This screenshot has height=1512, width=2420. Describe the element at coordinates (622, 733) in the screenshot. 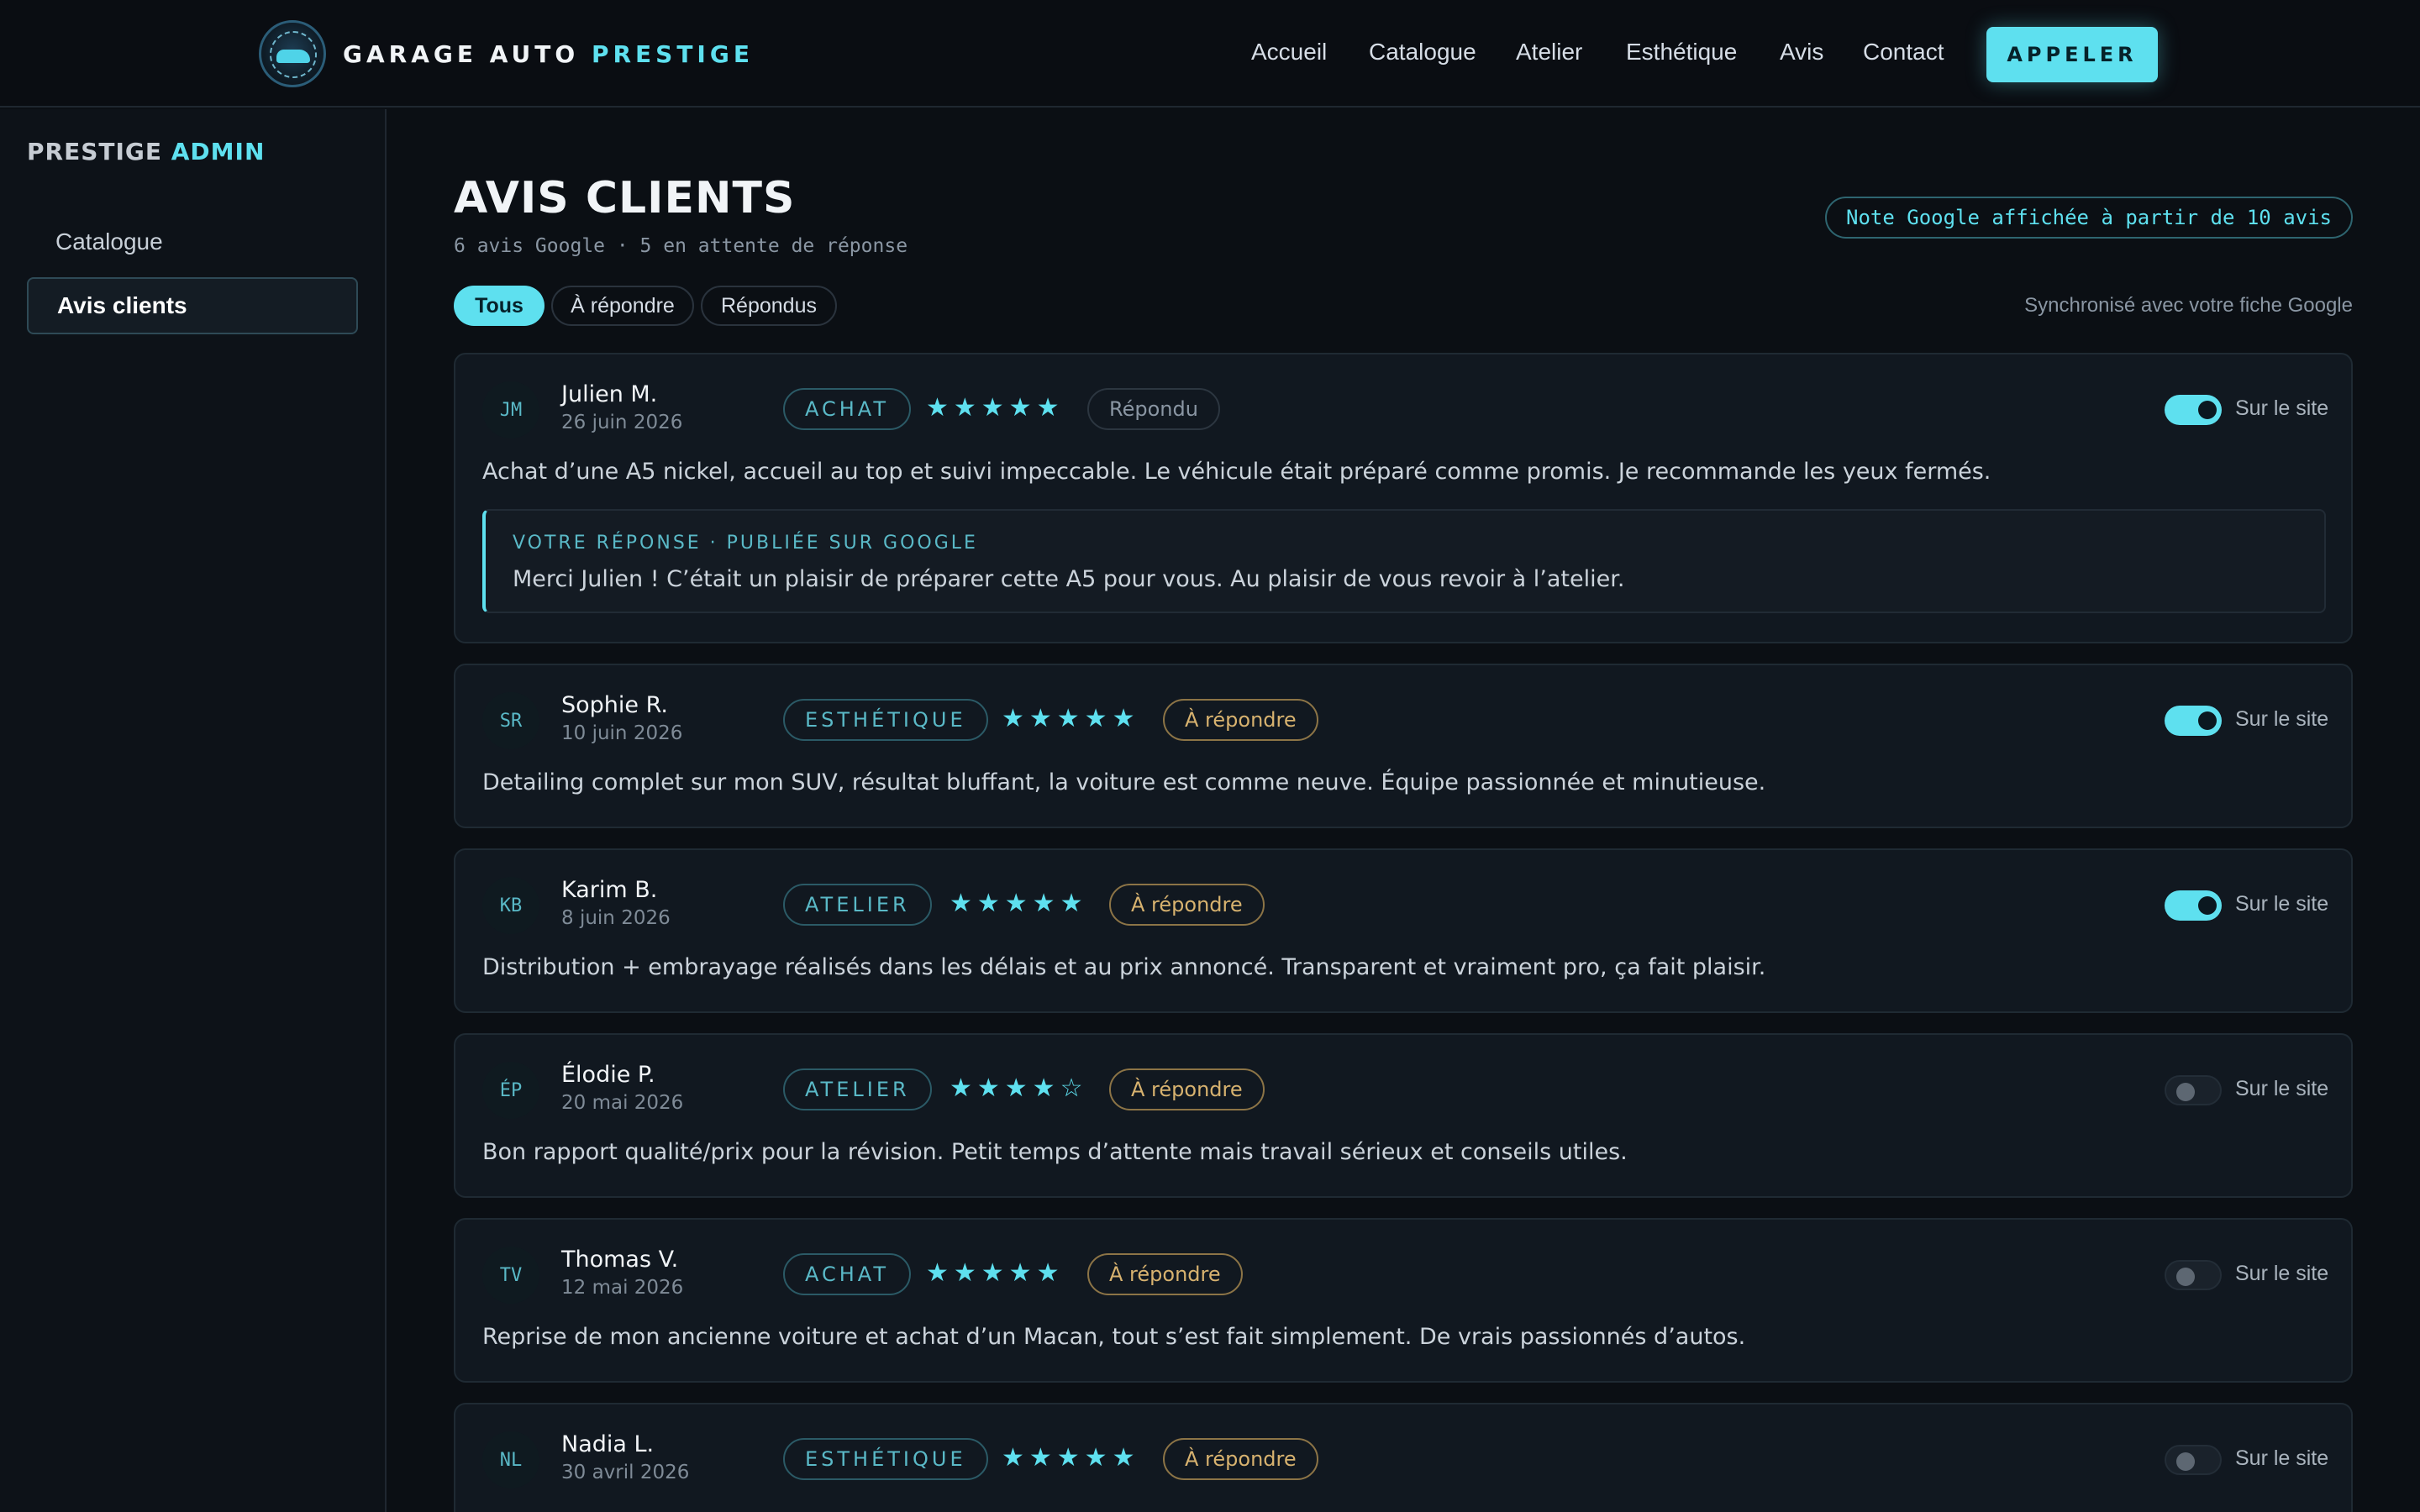

I see `review-date: 10 juin 2026` at that location.